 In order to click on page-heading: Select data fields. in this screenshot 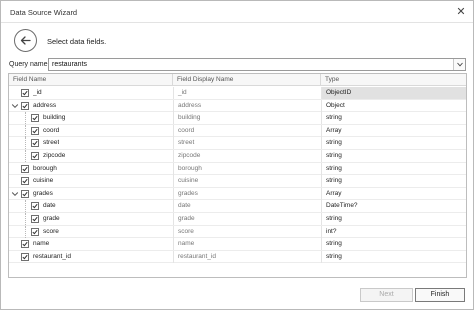, I will do `click(77, 41)`.